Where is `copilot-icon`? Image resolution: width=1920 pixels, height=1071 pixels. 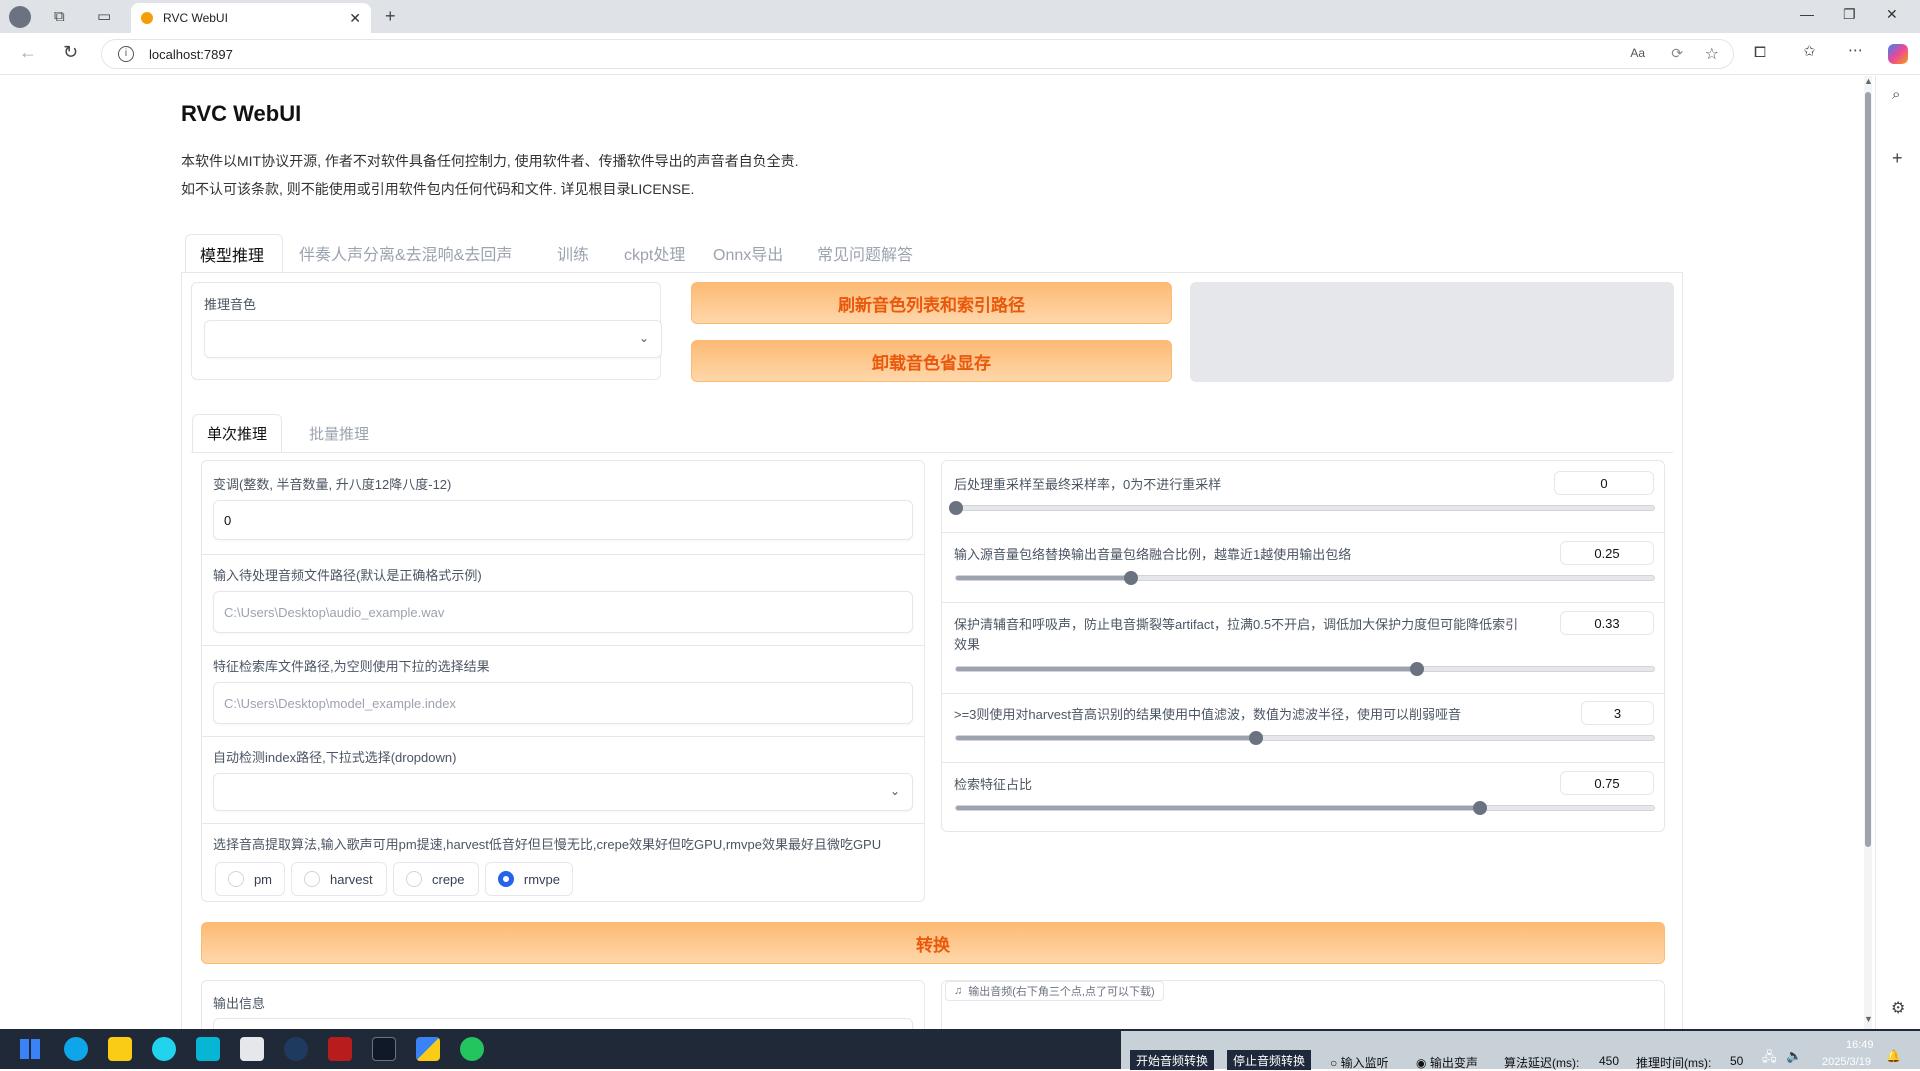
copilot-icon is located at coordinates (1898, 54).